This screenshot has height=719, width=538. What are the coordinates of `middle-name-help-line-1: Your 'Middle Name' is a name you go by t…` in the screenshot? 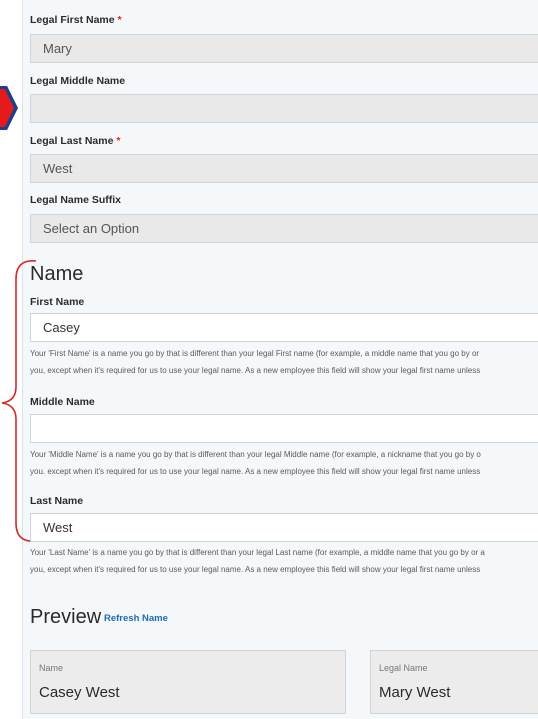 It's located at (255, 454).